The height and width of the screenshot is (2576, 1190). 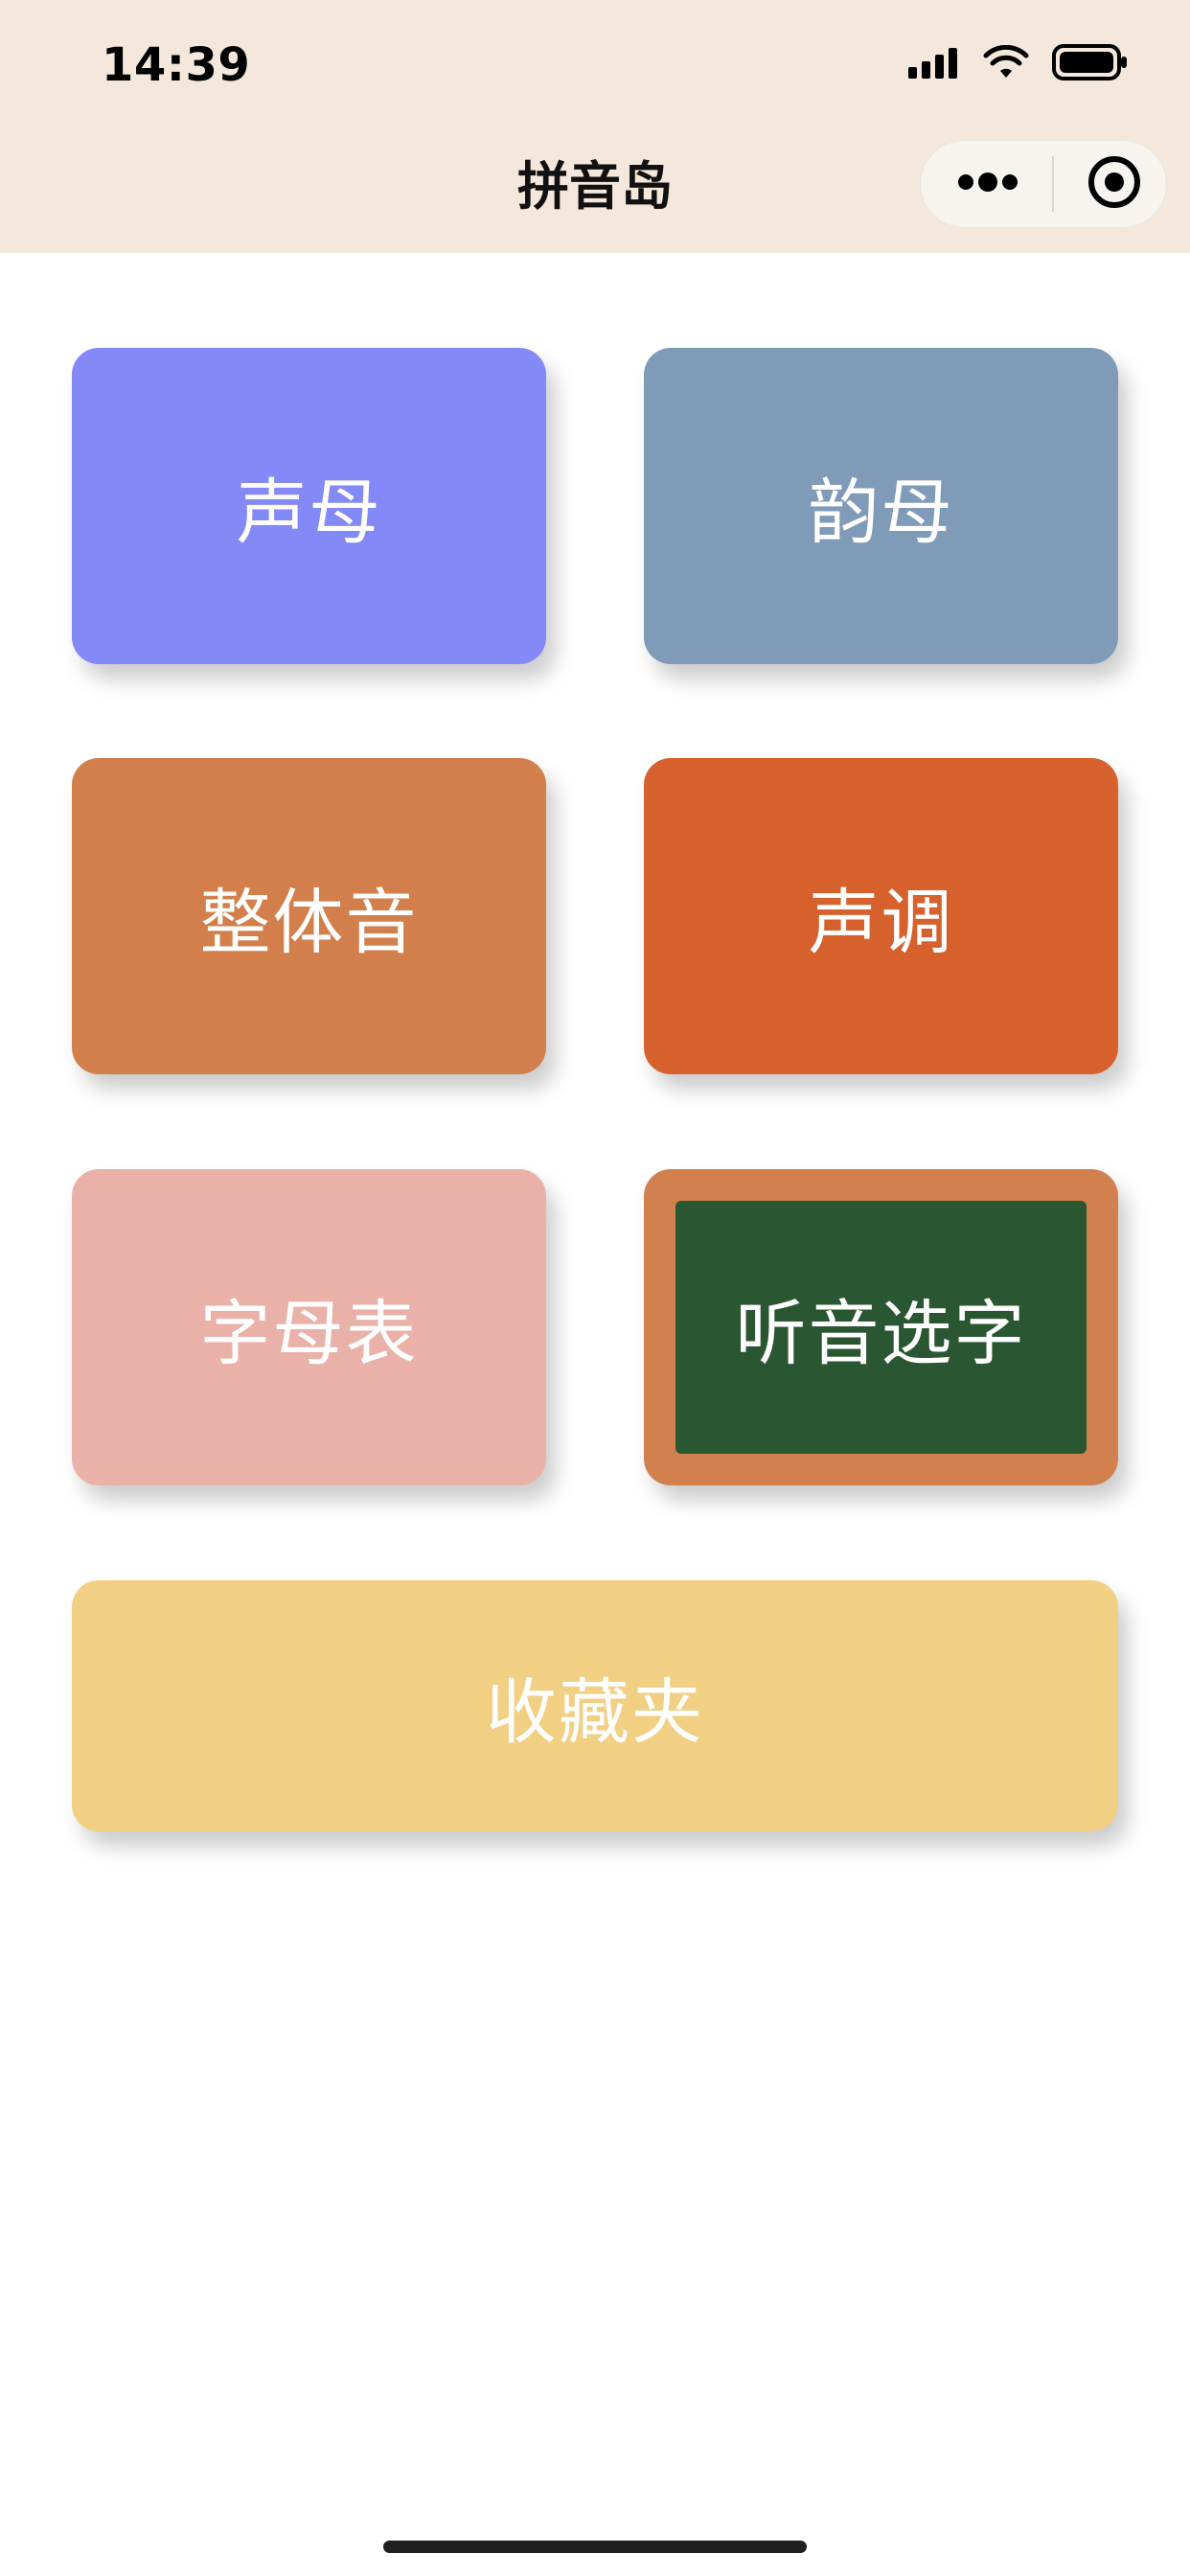 I want to click on status-icons, so click(x=1018, y=64).